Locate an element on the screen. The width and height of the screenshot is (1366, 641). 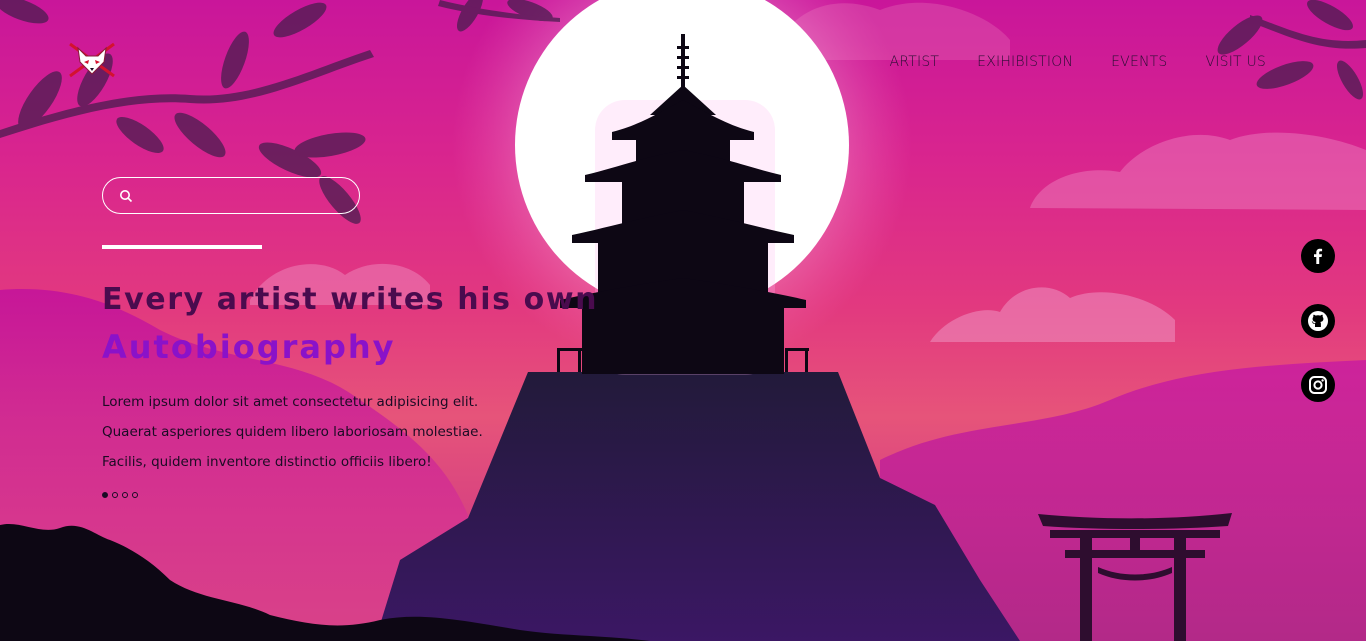
facebook-icon is located at coordinates (1318, 256).